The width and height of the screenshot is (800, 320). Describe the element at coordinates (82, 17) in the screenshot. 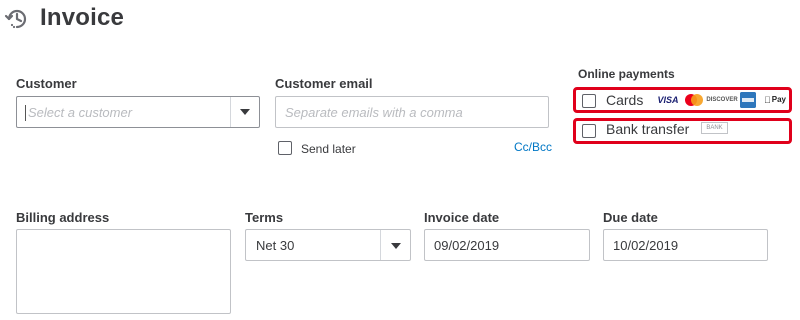

I see `page-title: Invoice` at that location.